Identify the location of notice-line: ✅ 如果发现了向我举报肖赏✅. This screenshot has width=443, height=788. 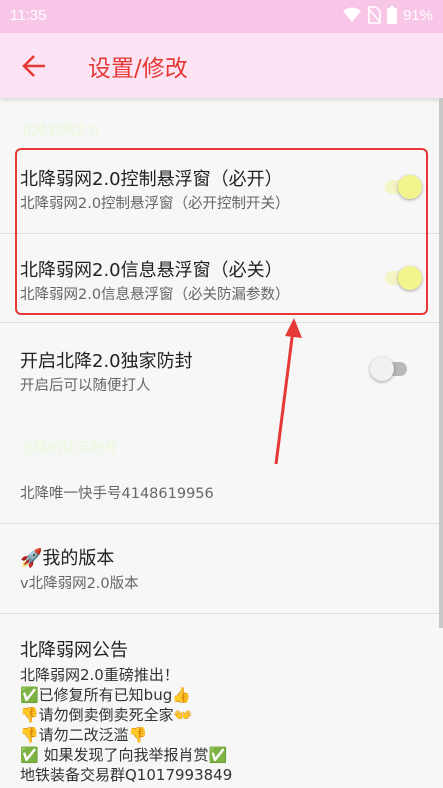
(124, 755).